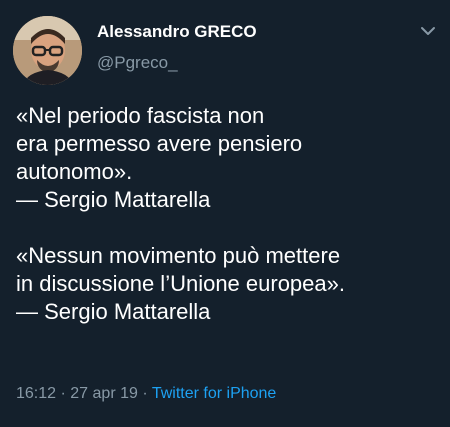 The height and width of the screenshot is (427, 450). Describe the element at coordinates (159, 143) in the screenshot. I see `tweet-line: era permesso avere pensiero` at that location.